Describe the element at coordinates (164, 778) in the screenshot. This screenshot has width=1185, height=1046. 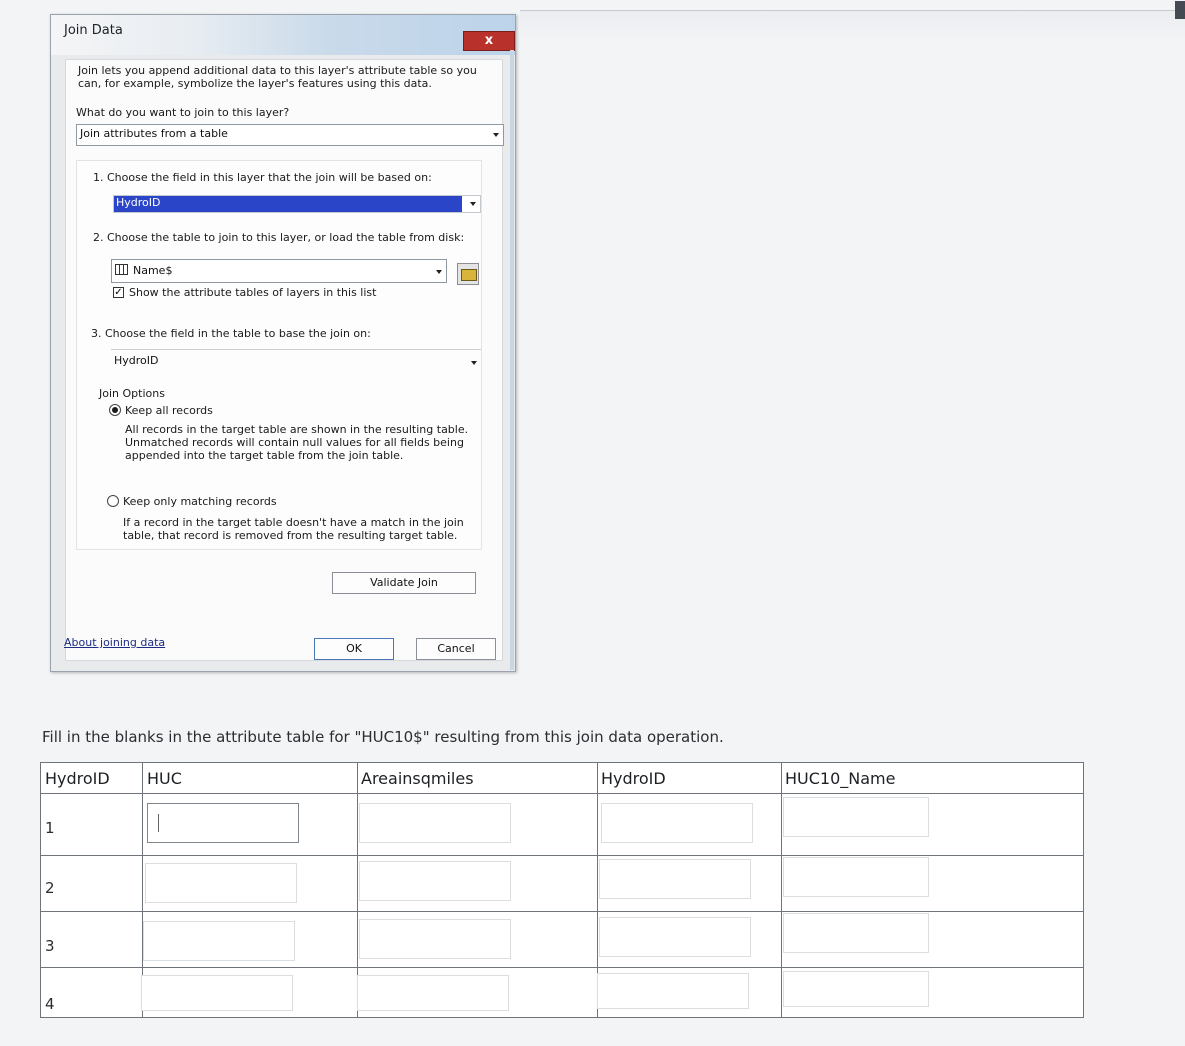
I see `header-huc: HUC` at that location.